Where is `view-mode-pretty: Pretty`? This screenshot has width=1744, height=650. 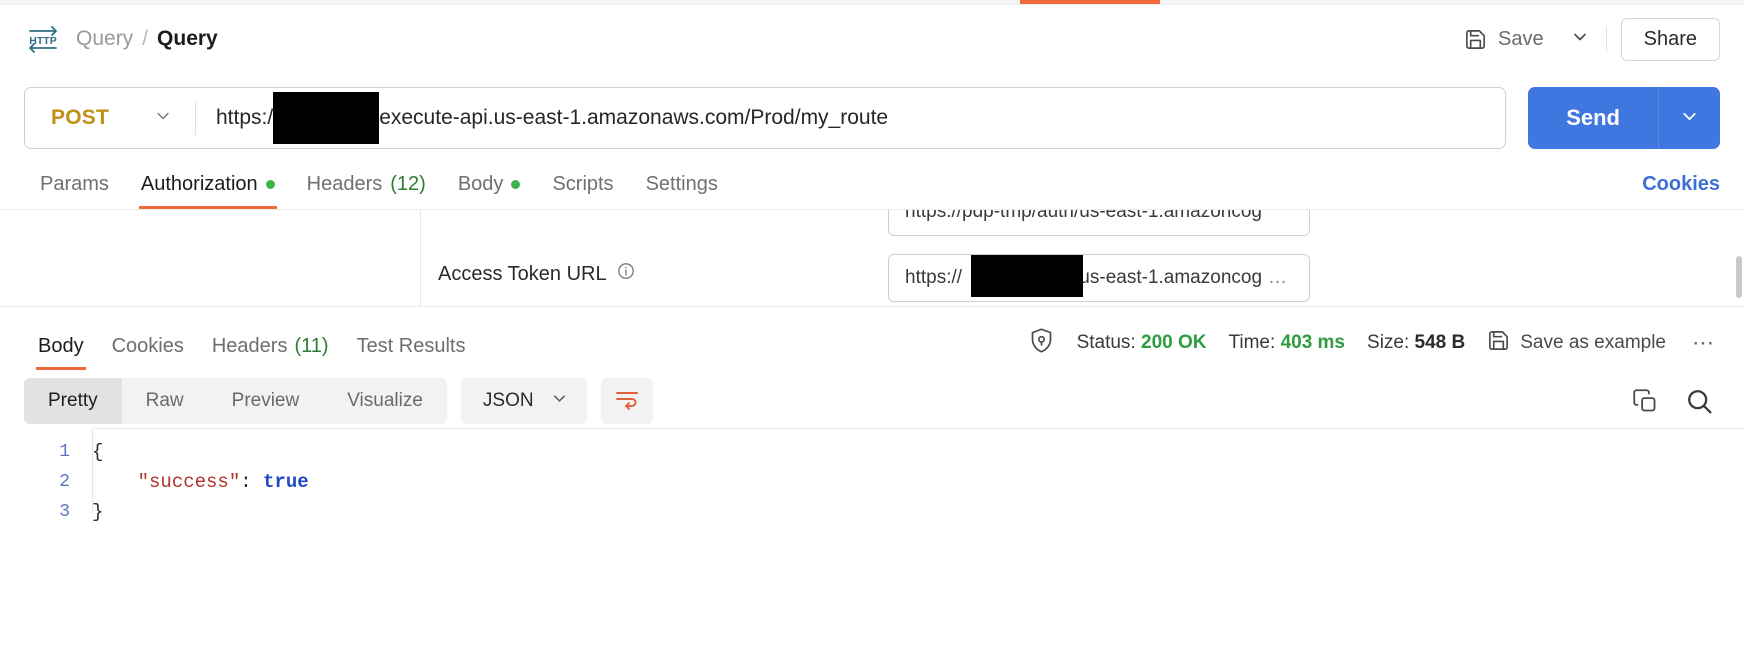
view-mode-pretty: Pretty is located at coordinates (73, 401).